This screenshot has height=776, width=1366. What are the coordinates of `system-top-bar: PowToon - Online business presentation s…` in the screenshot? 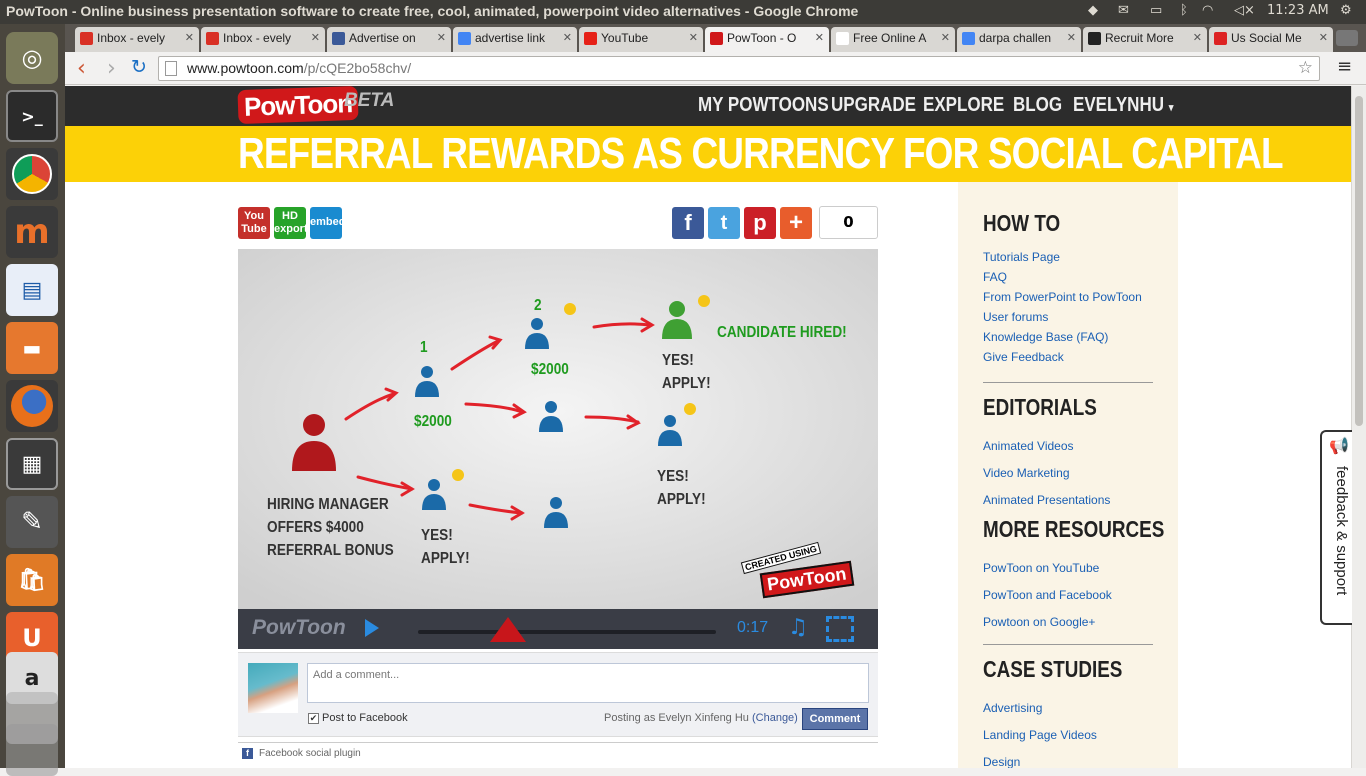 It's located at (683, 12).